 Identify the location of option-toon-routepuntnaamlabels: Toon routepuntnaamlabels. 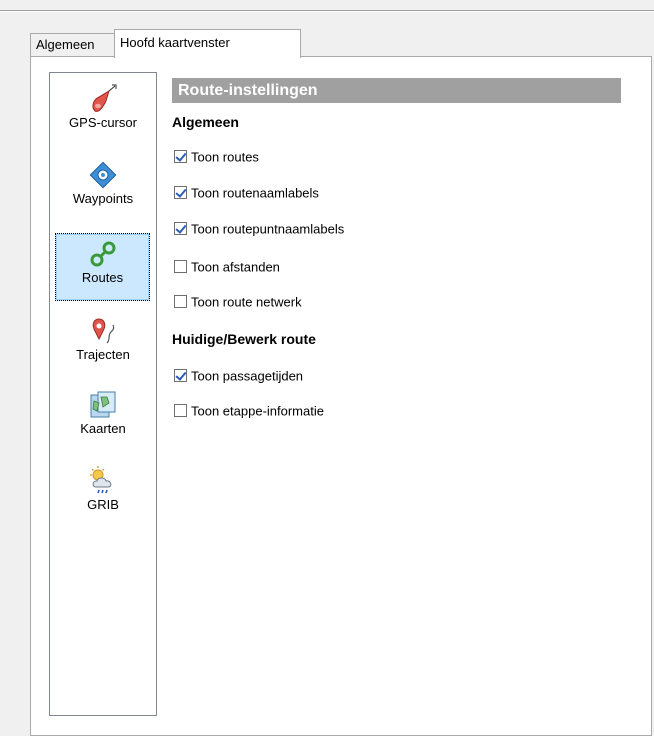
(259, 230).